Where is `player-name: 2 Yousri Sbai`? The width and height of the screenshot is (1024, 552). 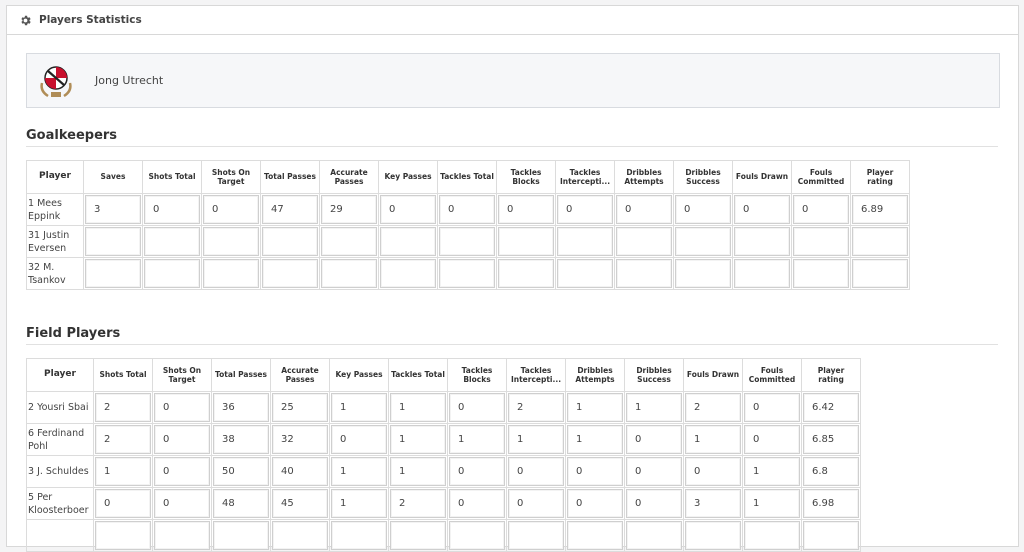 player-name: 2 Yousri Sbai is located at coordinates (60, 407).